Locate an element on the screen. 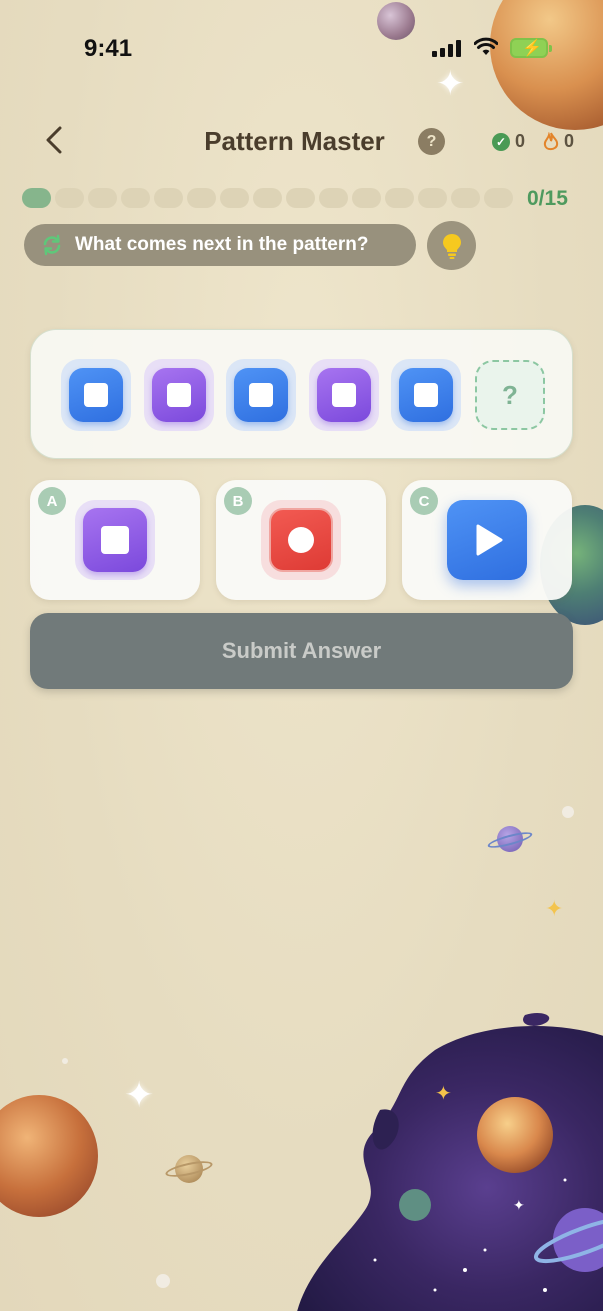 This screenshot has width=603, height=1311. progress-text: 0/15 is located at coordinates (547, 198).